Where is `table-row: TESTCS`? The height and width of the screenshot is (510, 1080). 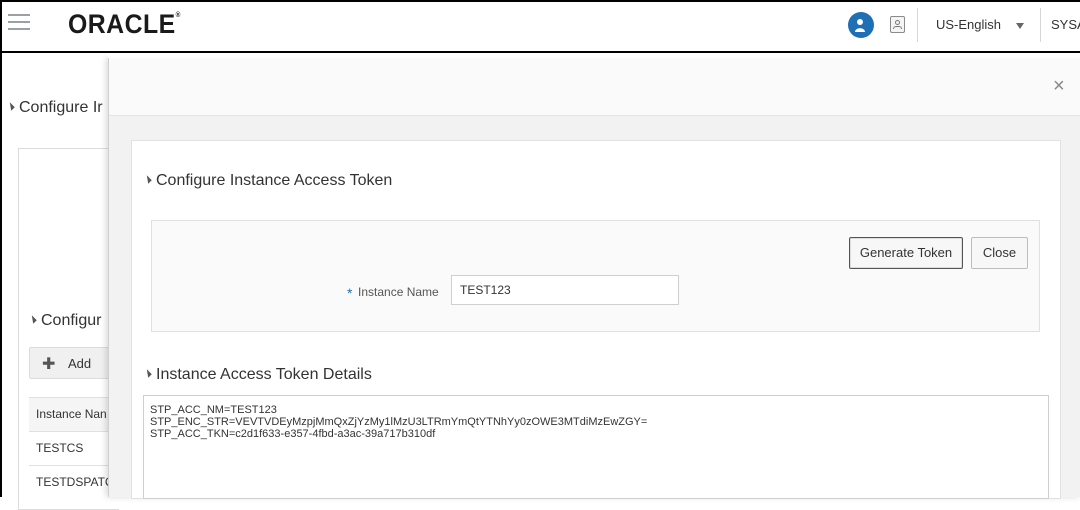
table-row: TESTCS is located at coordinates (74, 448).